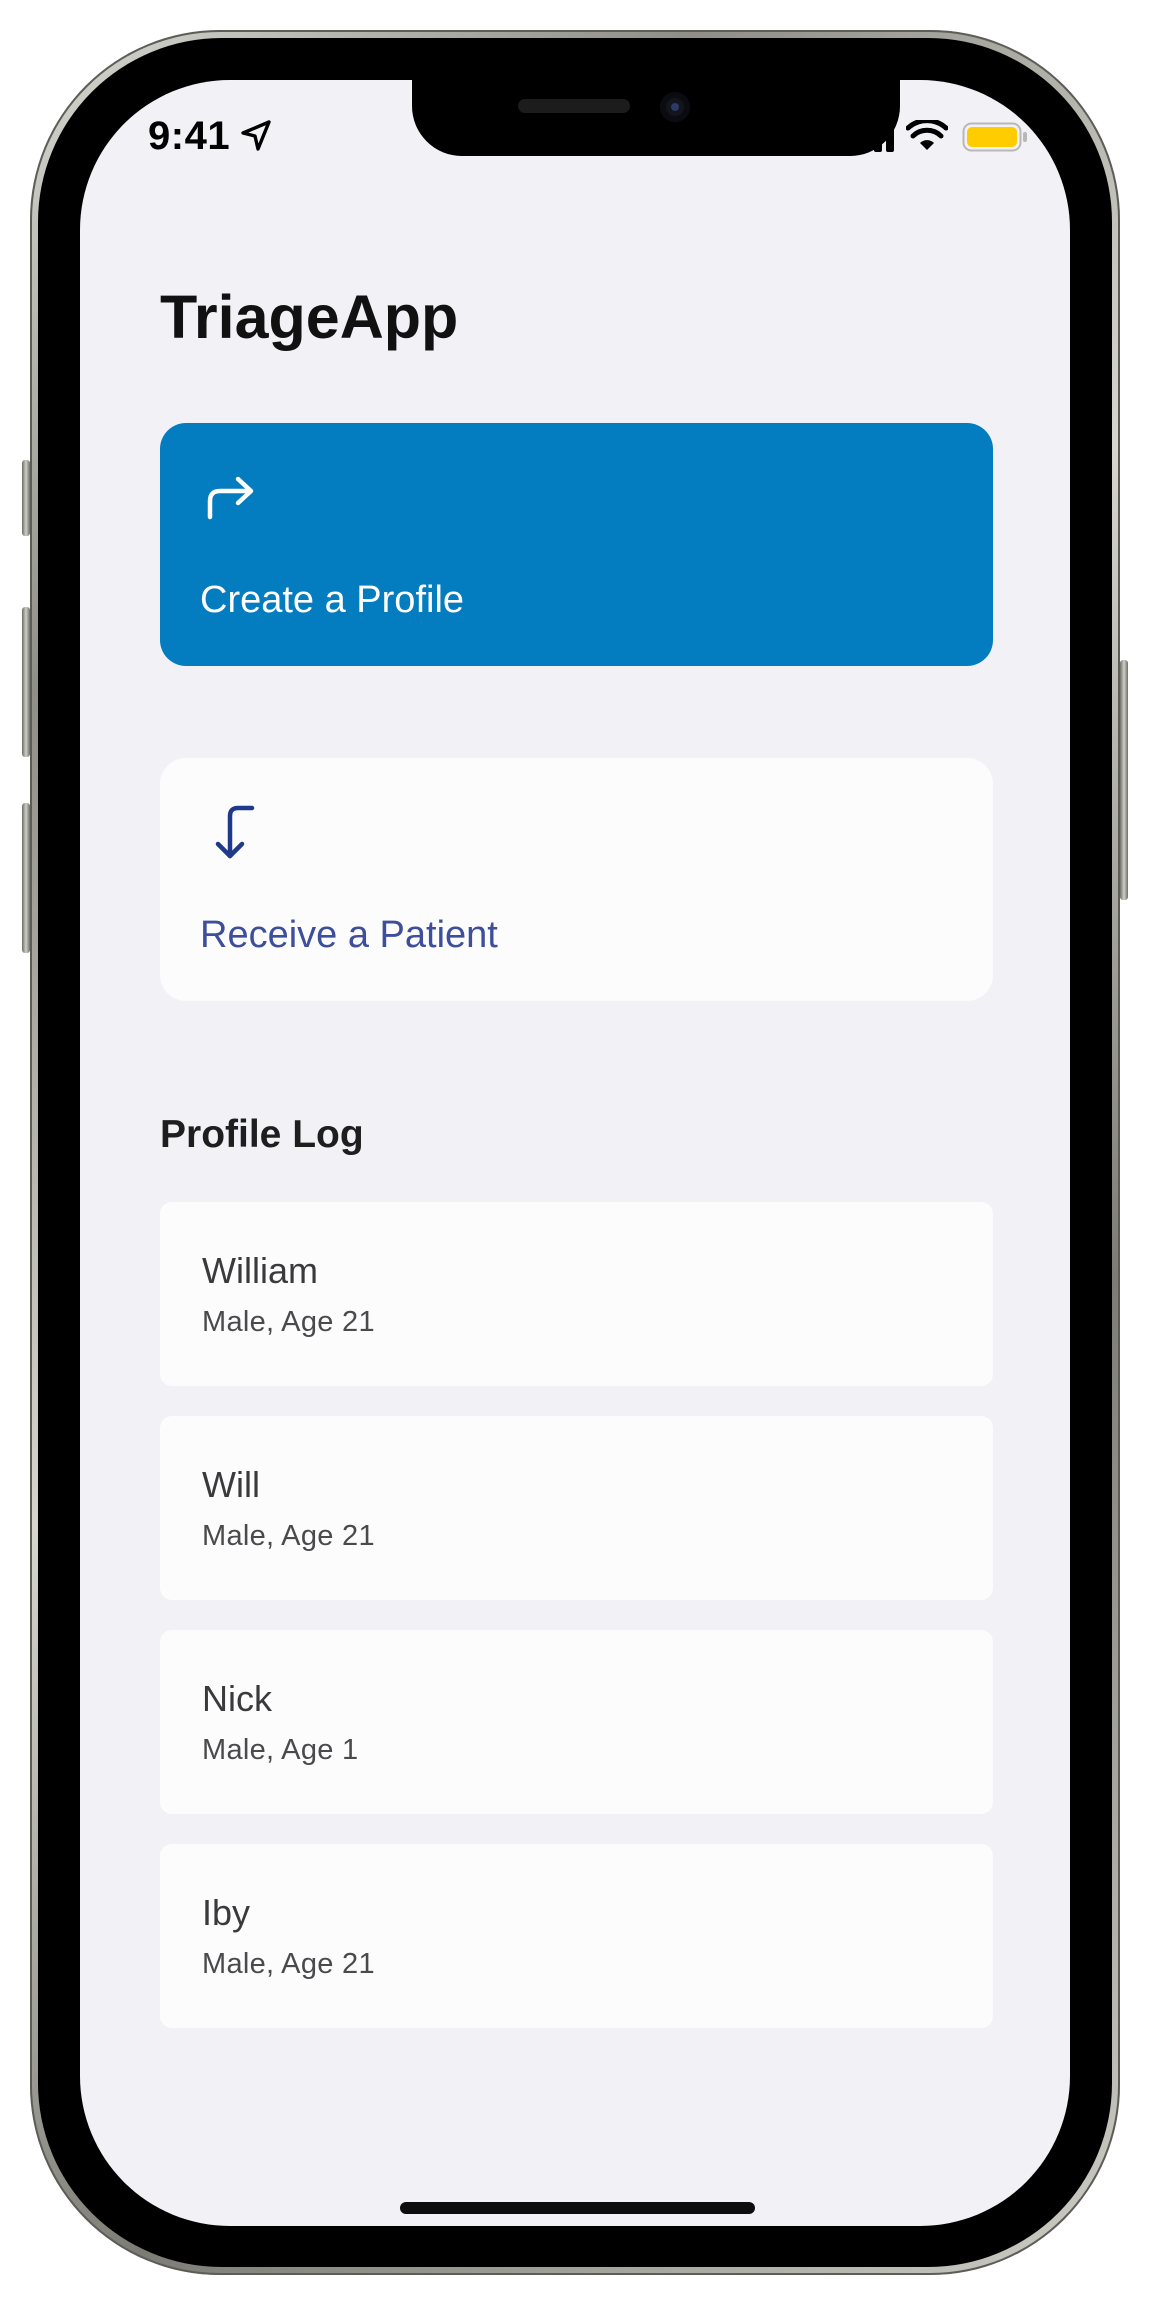 The image size is (1150, 2310). I want to click on create-profile-button: Create a Profile, so click(576, 544).